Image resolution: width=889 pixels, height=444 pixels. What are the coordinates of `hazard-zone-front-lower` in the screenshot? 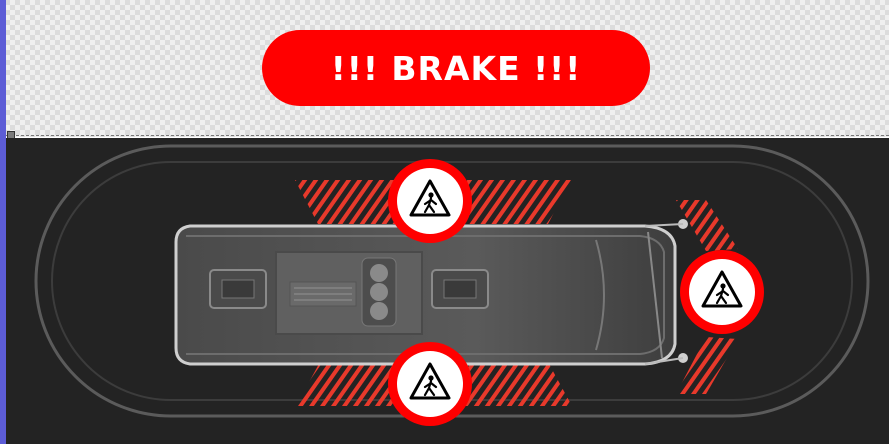 It's located at (707, 365).